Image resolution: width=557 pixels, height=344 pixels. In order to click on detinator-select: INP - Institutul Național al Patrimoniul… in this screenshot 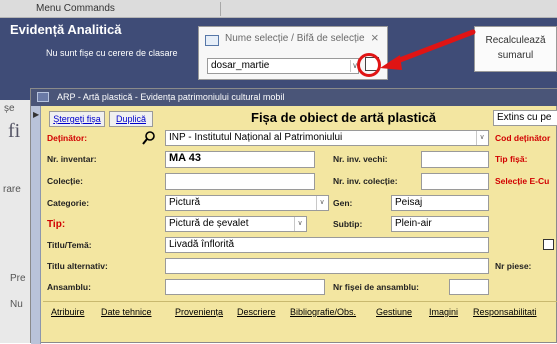, I will do `click(327, 138)`.